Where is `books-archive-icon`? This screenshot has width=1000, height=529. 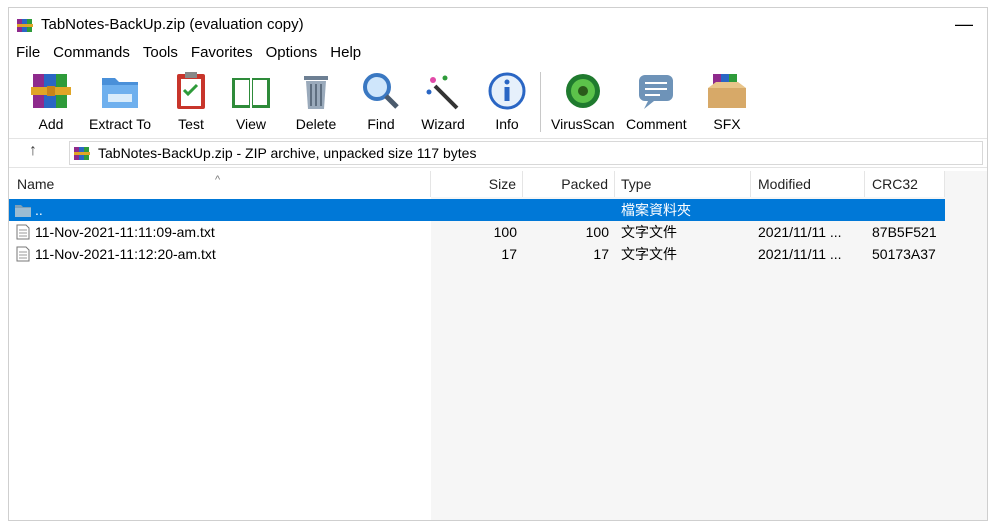 books-archive-icon is located at coordinates (51, 91).